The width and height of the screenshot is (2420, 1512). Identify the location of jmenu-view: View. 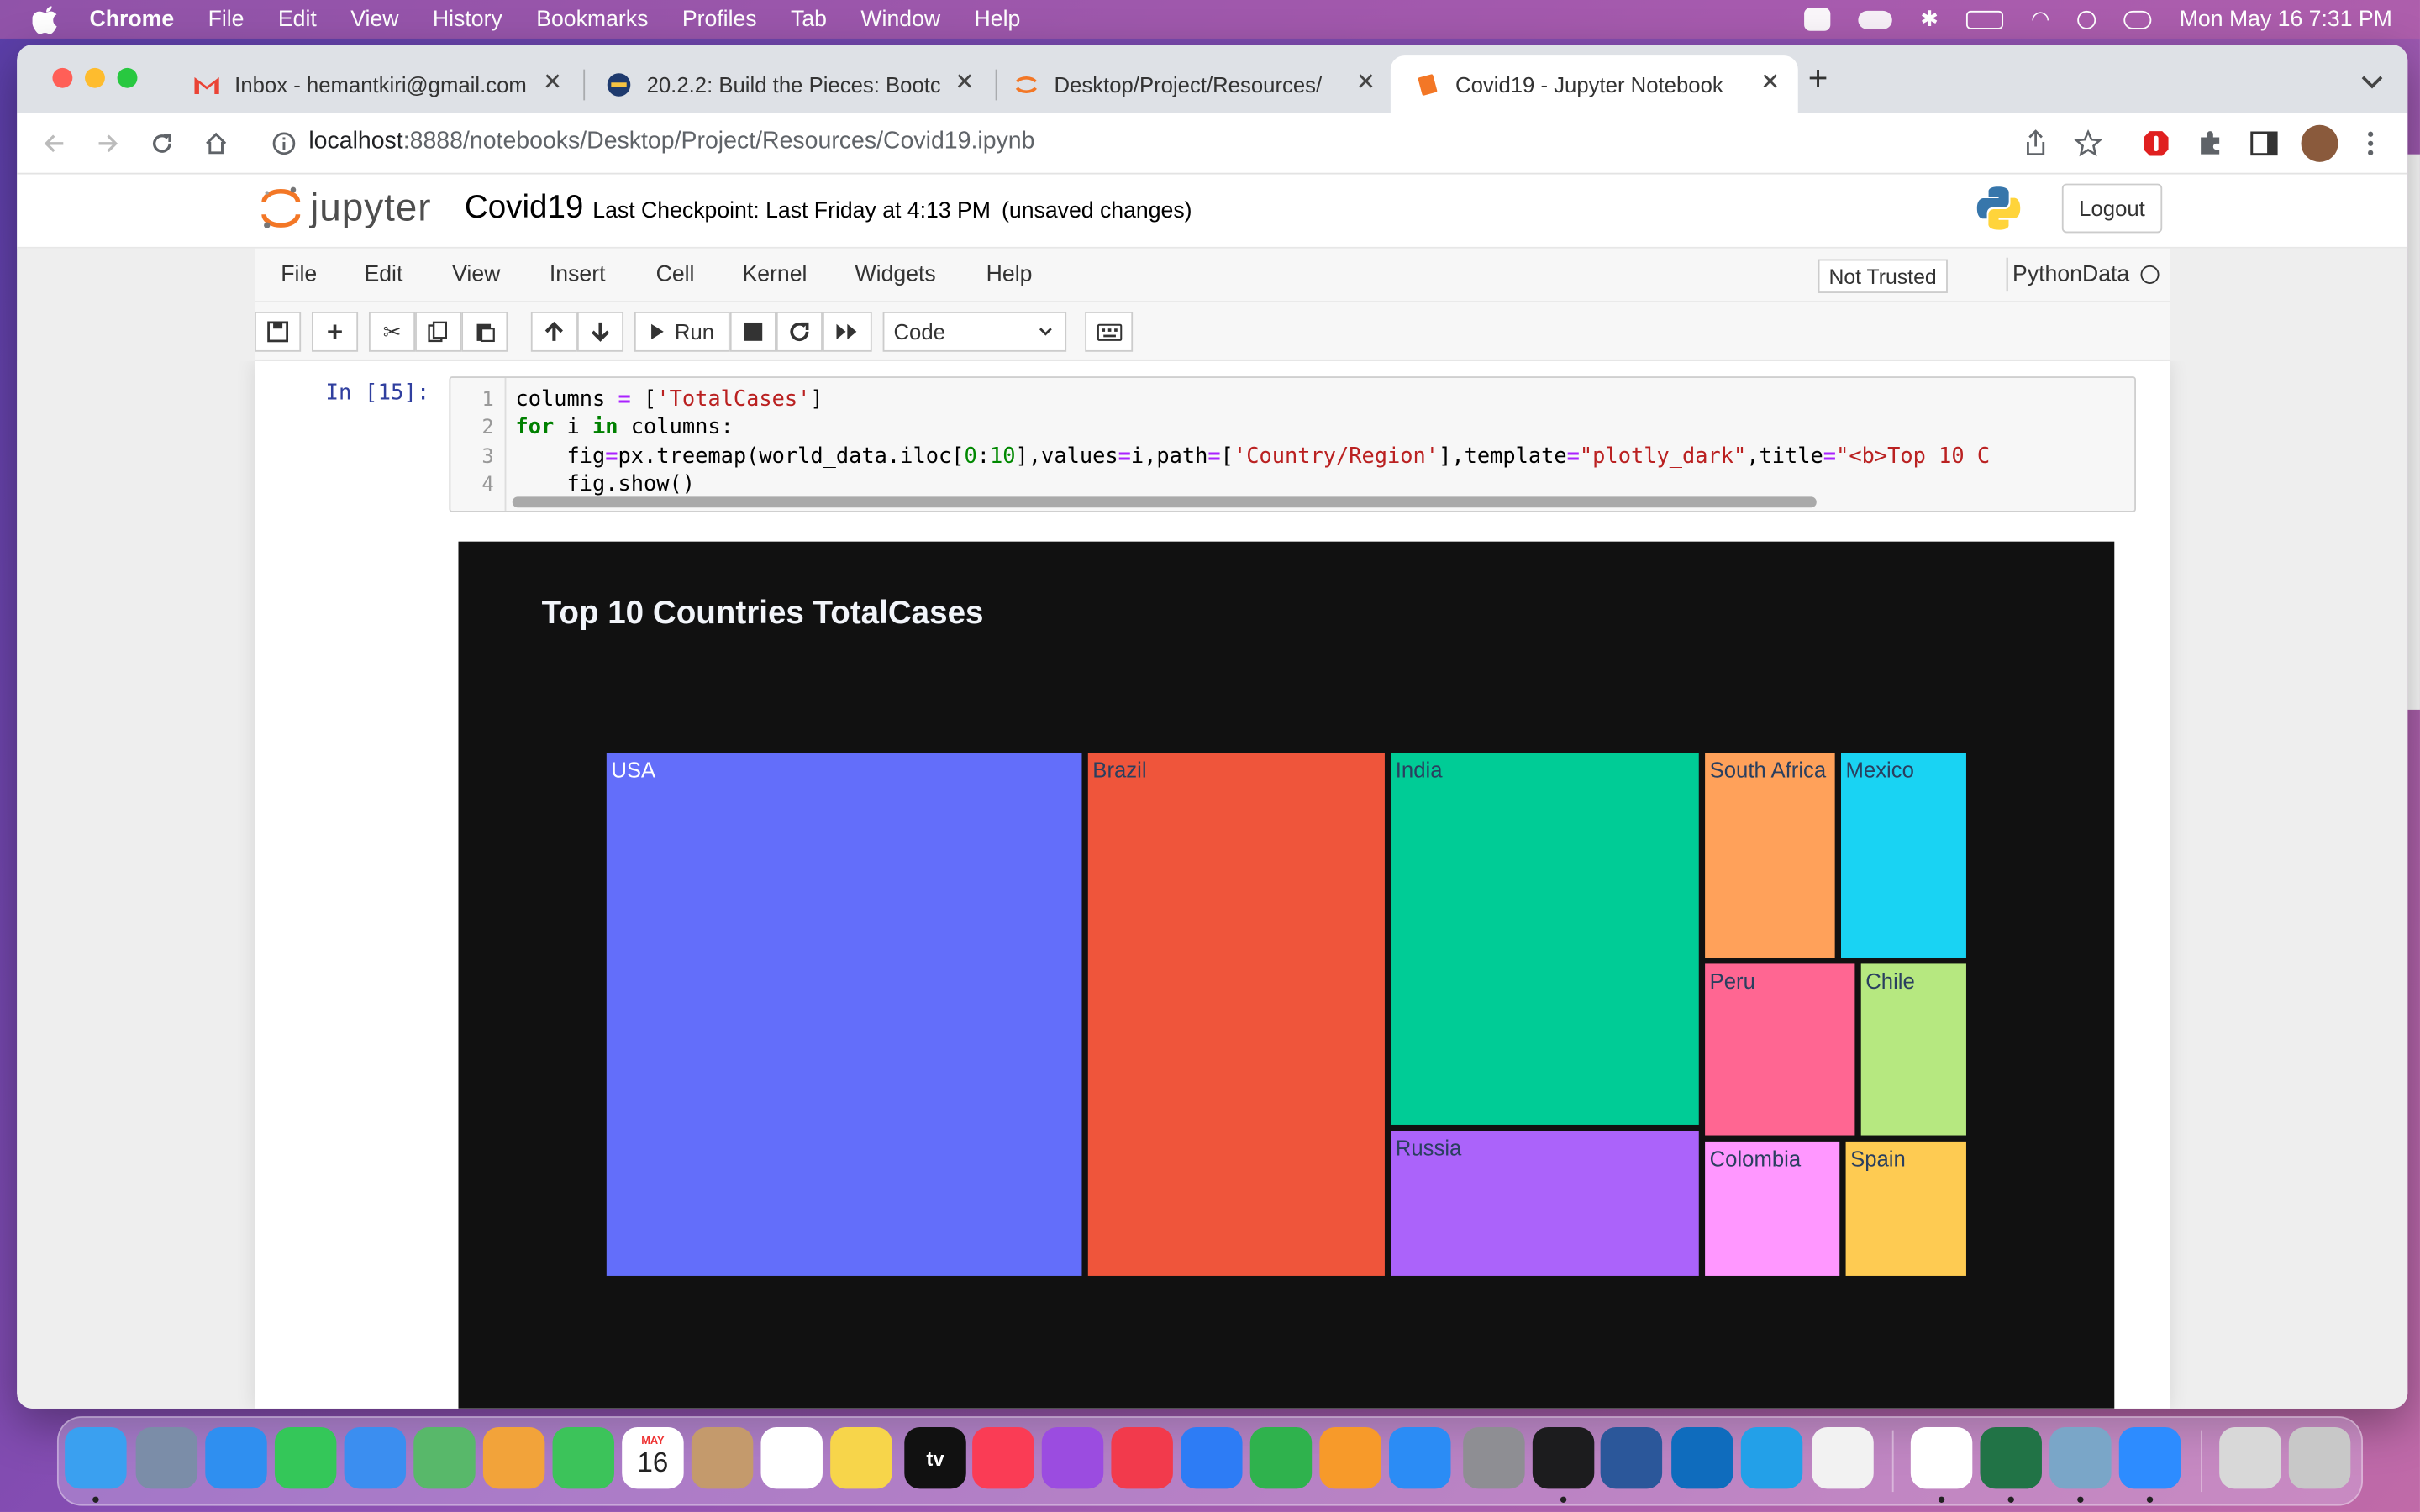
(476, 274).